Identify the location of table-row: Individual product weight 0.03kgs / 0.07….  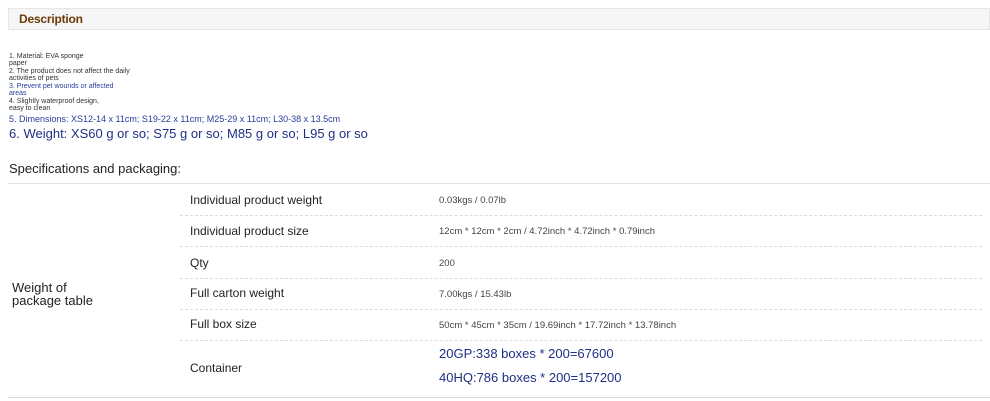
(581, 199).